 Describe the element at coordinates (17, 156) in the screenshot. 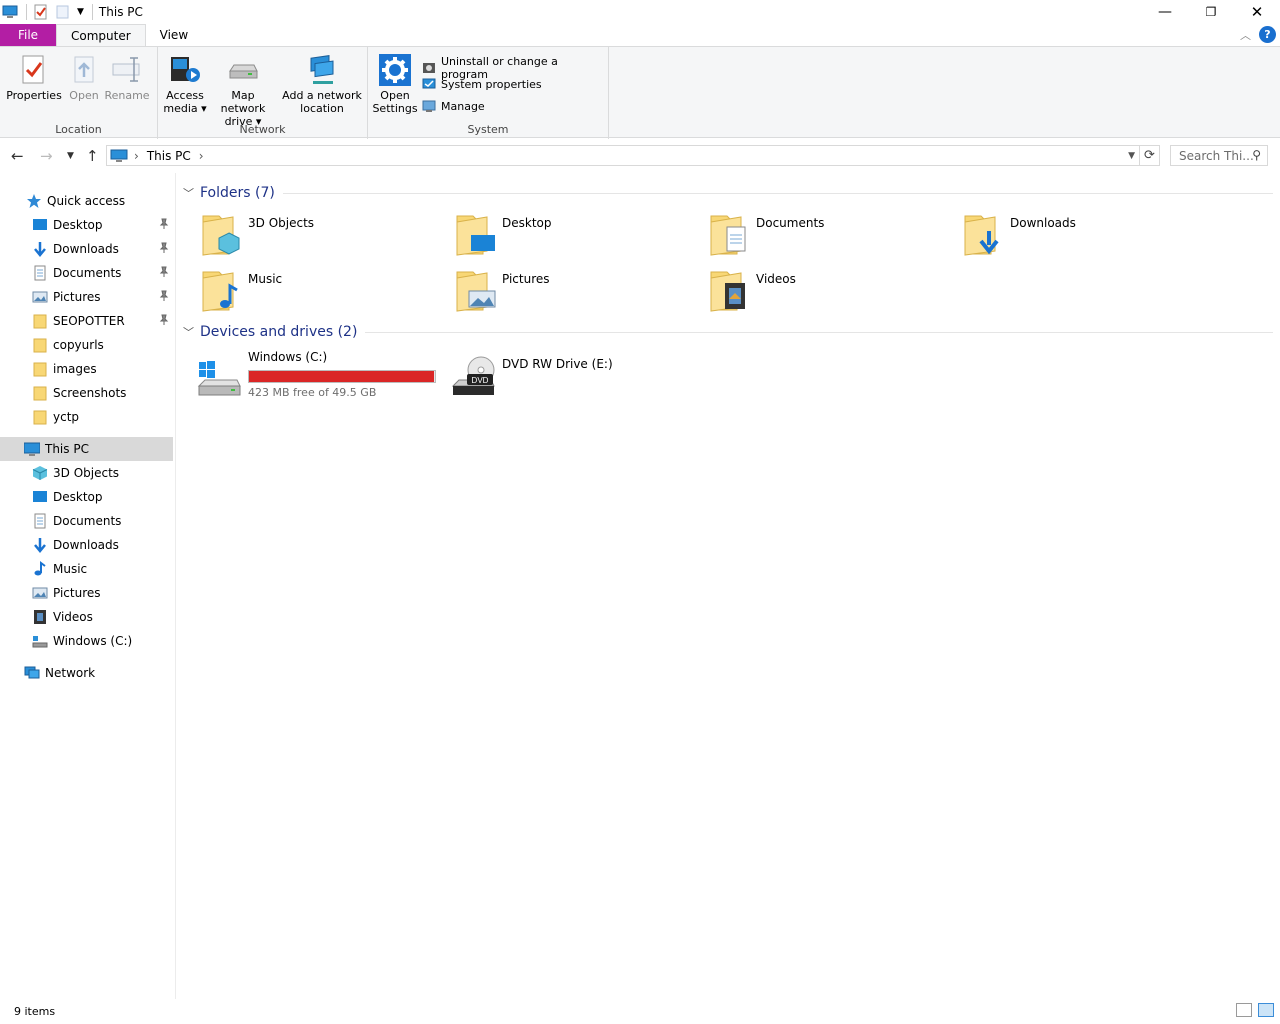

I see `back-button: ←` at that location.